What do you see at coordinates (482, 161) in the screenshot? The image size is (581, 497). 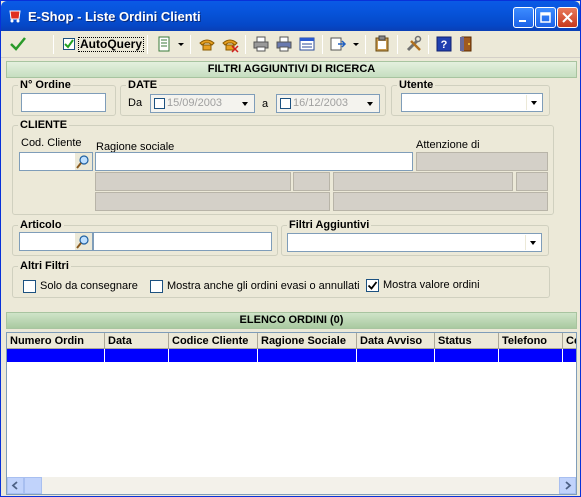 I see `attenzione-field` at bounding box center [482, 161].